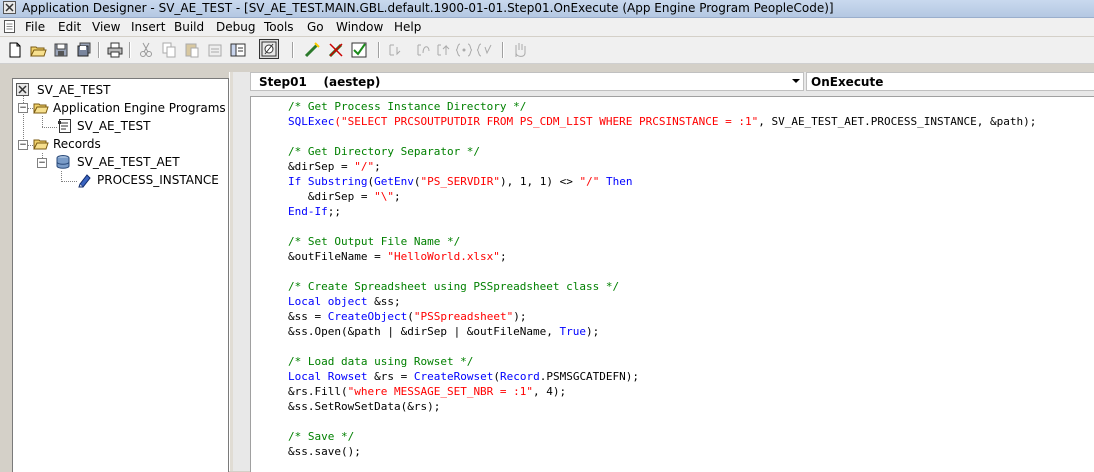 The height and width of the screenshot is (472, 1094). I want to click on code-token: SQLExec, so click(311, 121).